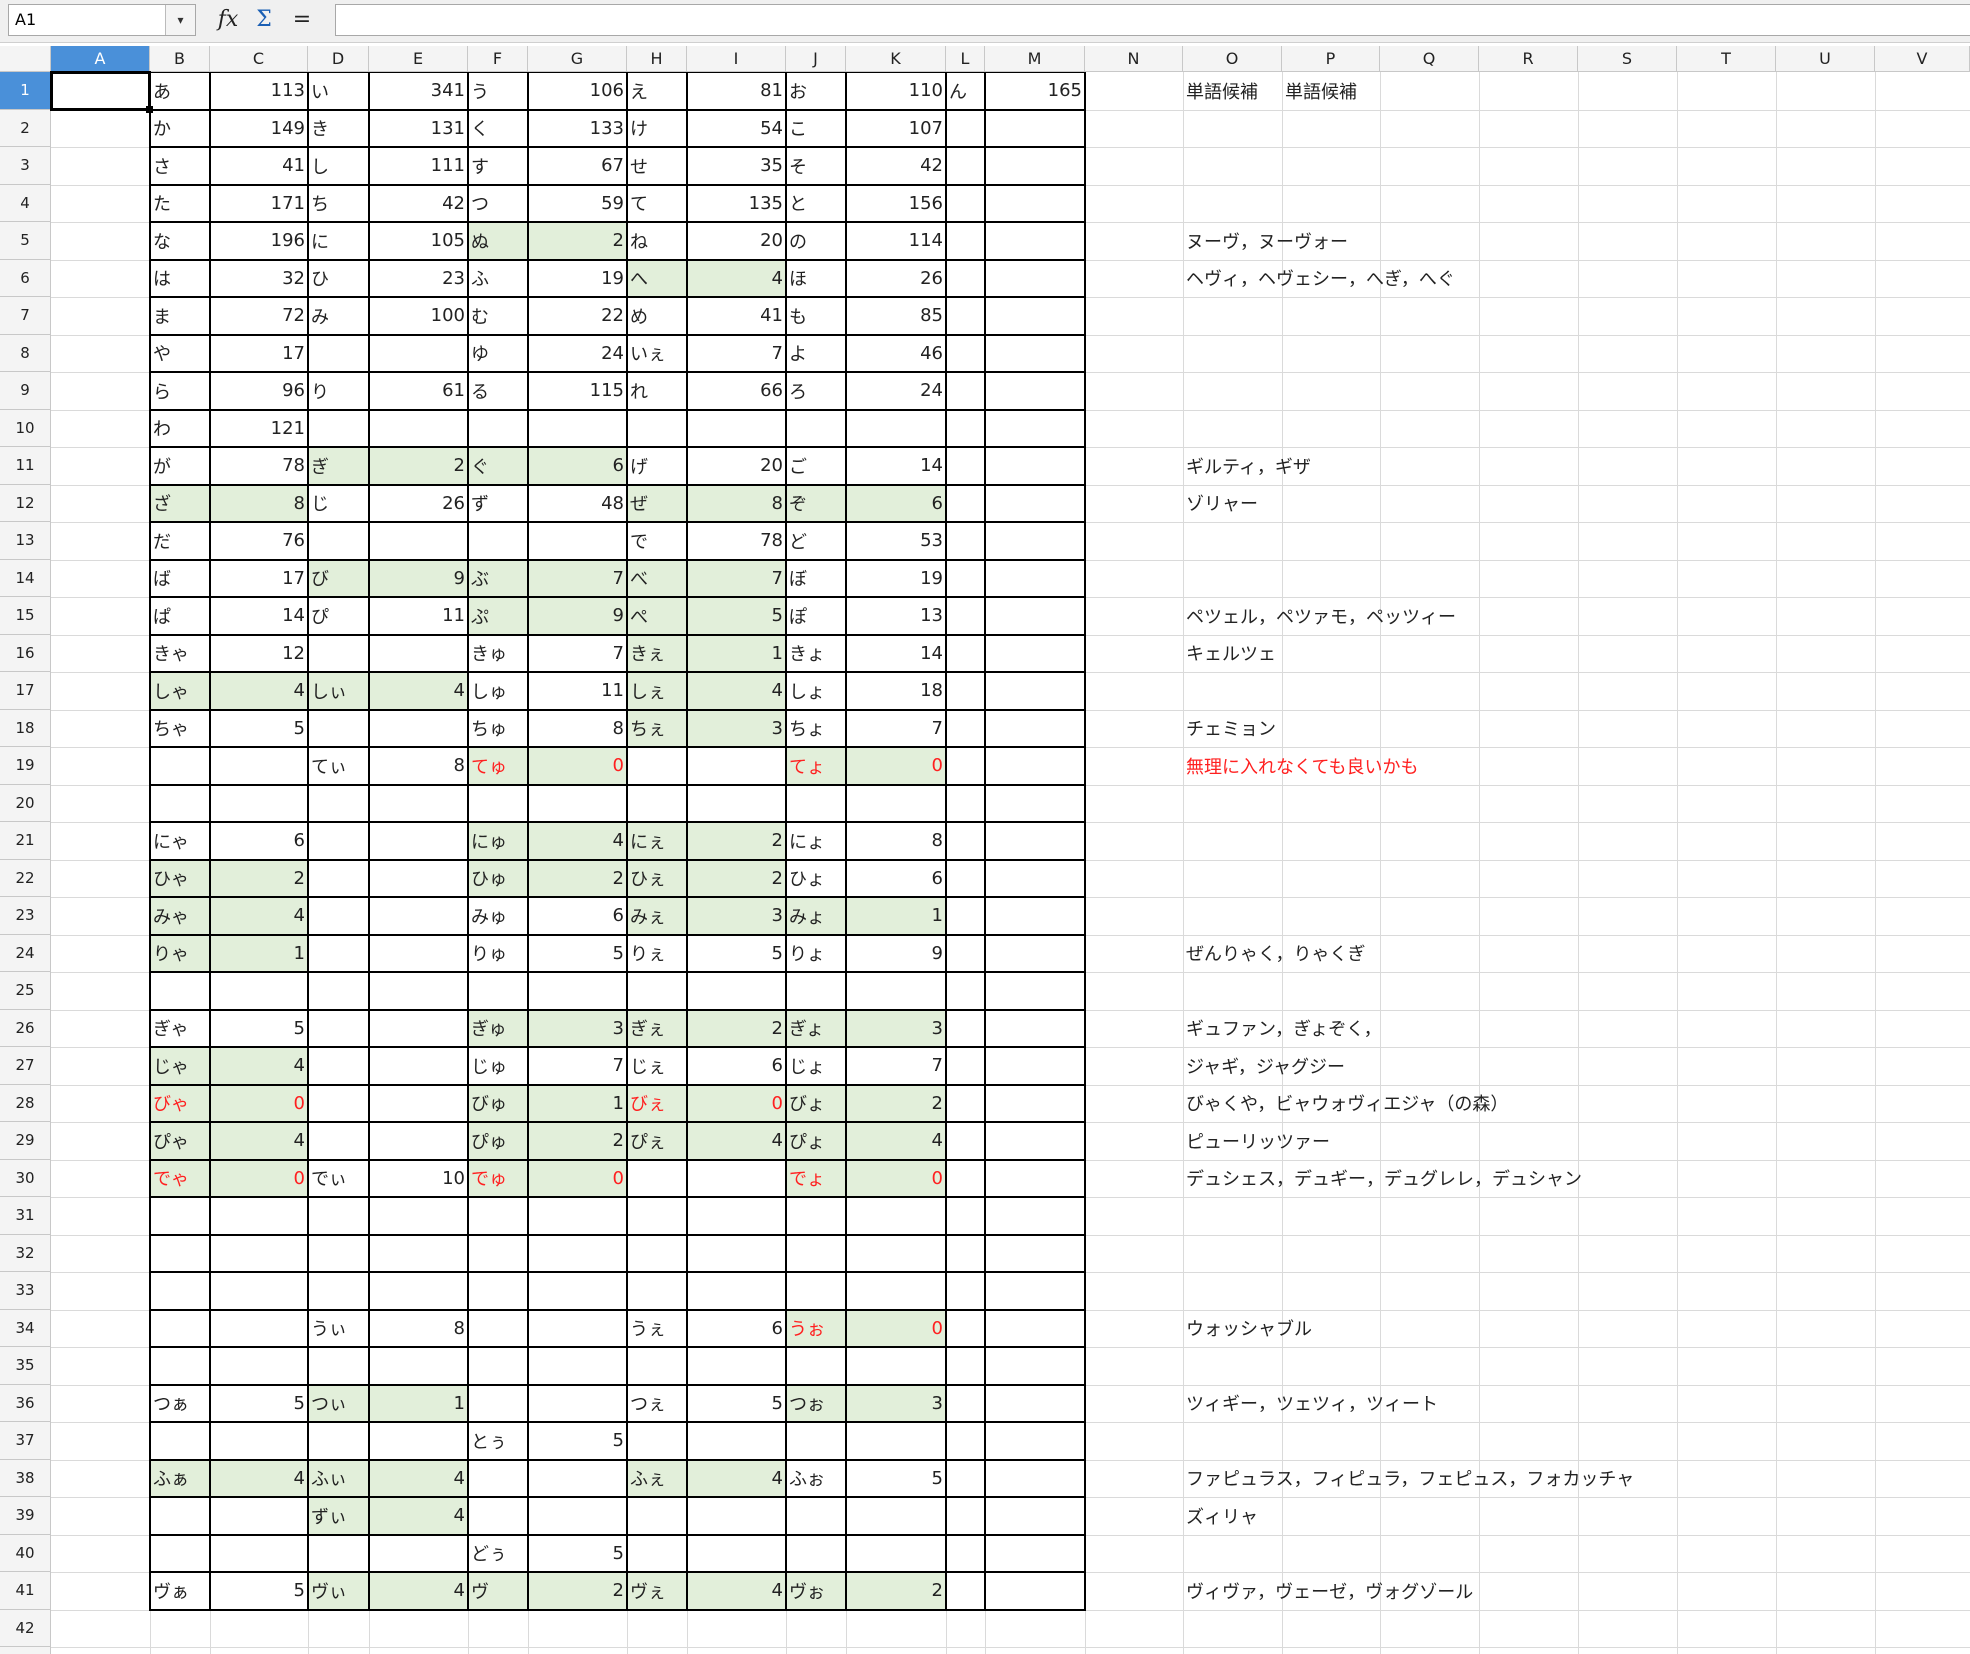 The width and height of the screenshot is (1970, 1654). Describe the element at coordinates (736, 129) in the screenshot. I see `cell-i2: 54` at that location.